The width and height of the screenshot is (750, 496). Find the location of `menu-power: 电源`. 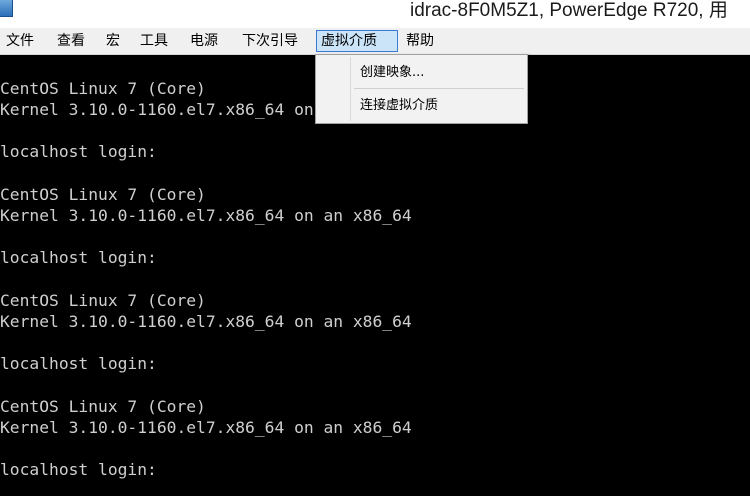

menu-power: 电源 is located at coordinates (204, 41).